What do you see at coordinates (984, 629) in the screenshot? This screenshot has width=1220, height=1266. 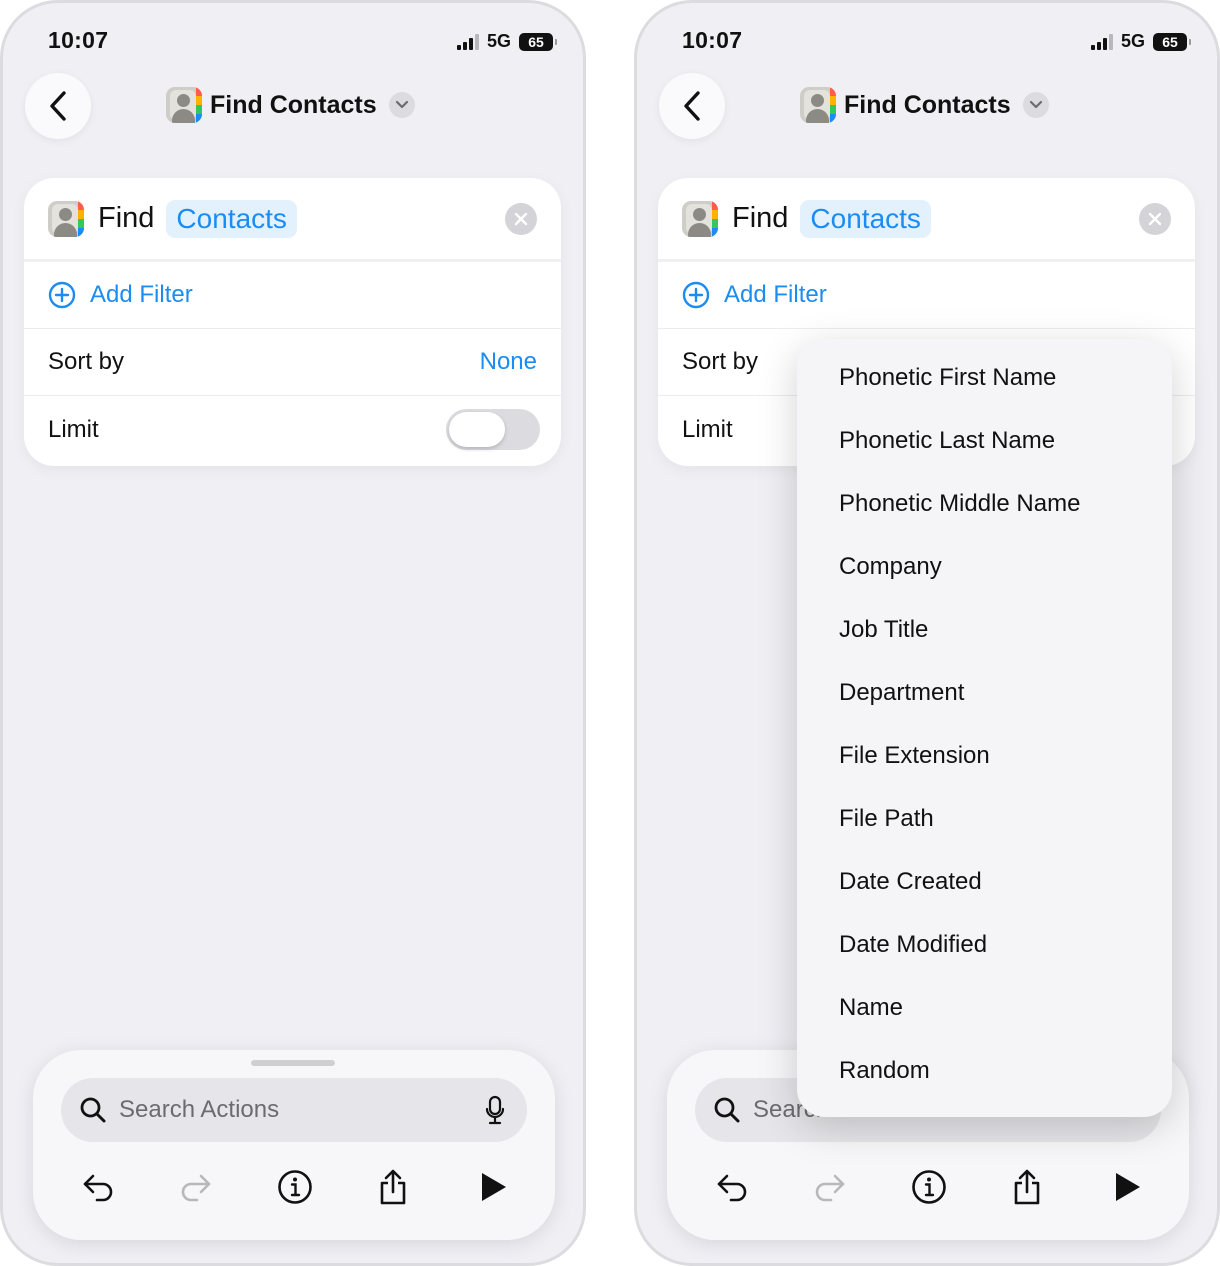 I see `sort-option: Job Title` at bounding box center [984, 629].